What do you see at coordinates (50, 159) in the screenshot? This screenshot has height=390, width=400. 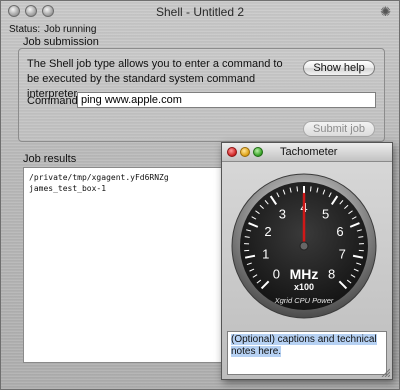 I see `job-results-heading: Job results` at bounding box center [50, 159].